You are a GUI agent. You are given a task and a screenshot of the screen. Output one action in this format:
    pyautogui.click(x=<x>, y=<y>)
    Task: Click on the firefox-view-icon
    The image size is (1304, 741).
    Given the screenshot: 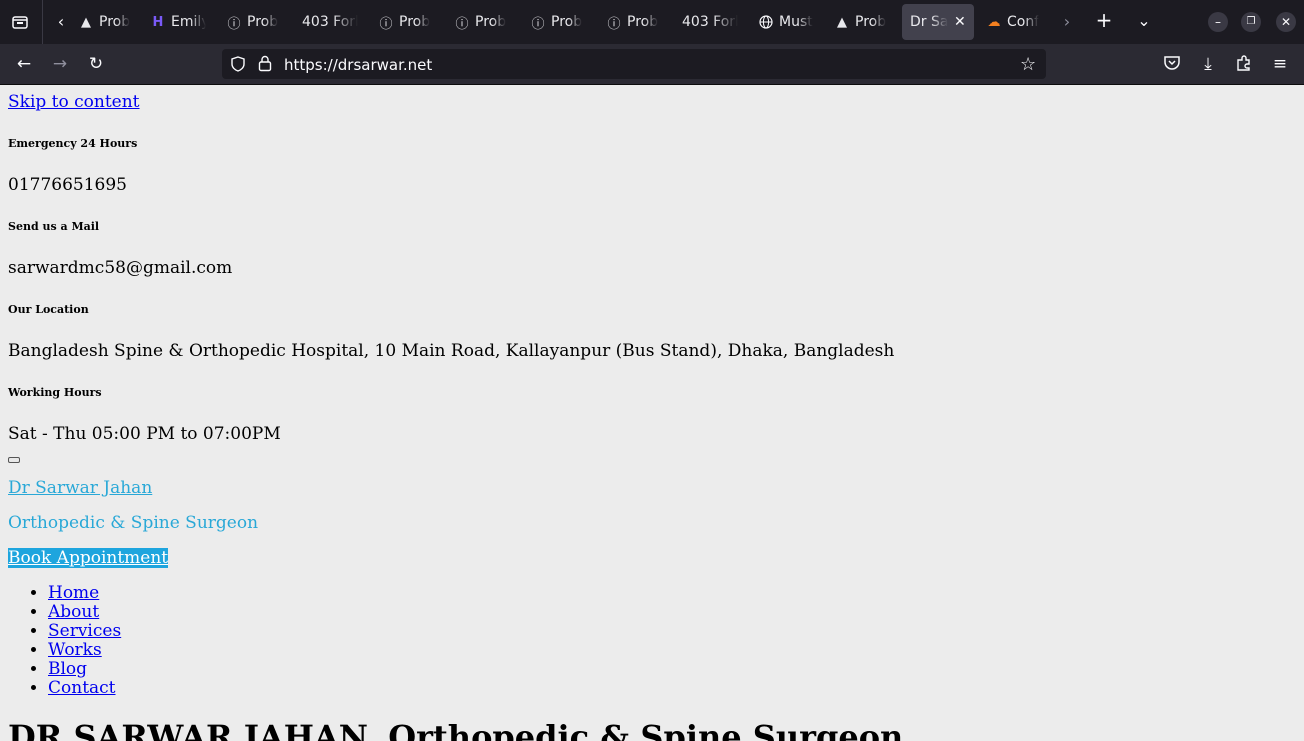 What is the action you would take?
    pyautogui.click(x=20, y=23)
    